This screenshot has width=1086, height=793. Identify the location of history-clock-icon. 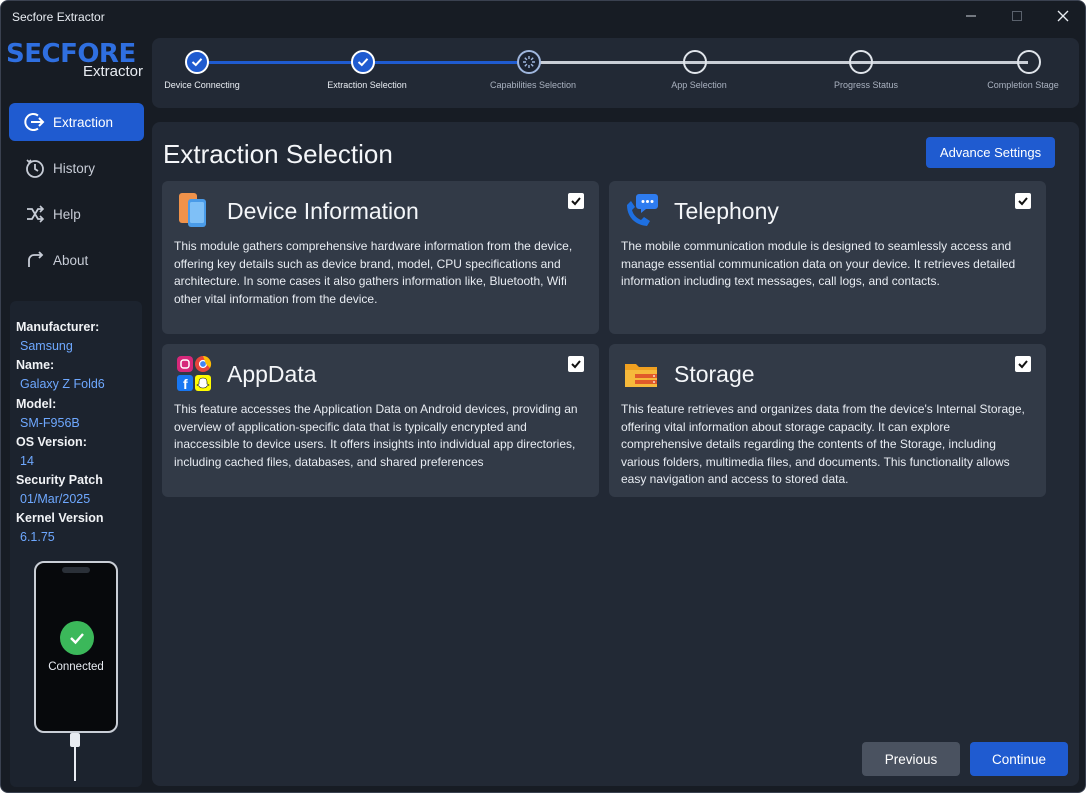
(35, 168).